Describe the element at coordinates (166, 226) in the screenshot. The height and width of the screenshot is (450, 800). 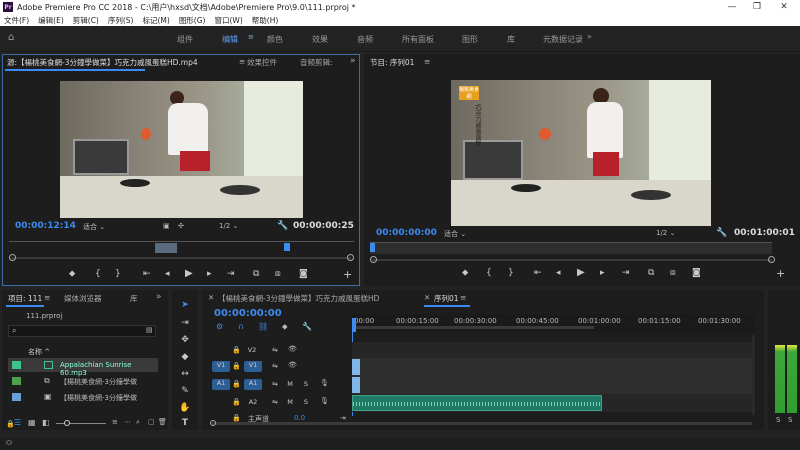
I see `source-insert-icon: ▣` at that location.